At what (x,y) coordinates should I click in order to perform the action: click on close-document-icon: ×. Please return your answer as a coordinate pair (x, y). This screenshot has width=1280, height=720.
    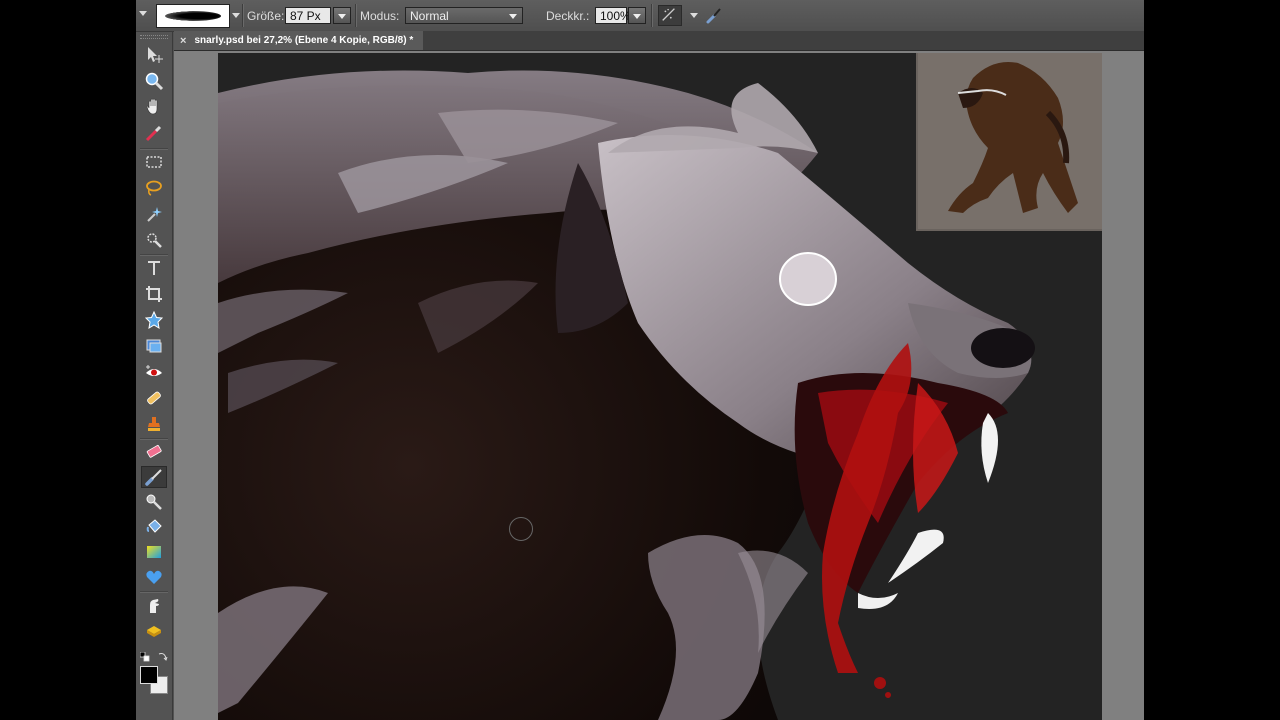
    Looking at the image, I should click on (183, 41).